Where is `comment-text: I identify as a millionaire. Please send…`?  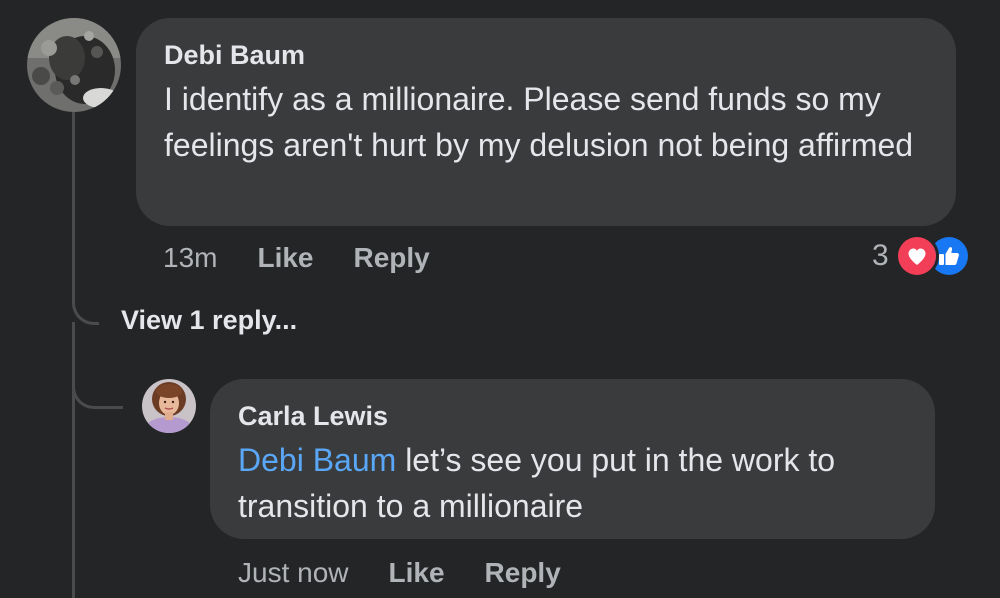
comment-text: I identify as a millionaire. Please send… is located at coordinates (539, 122).